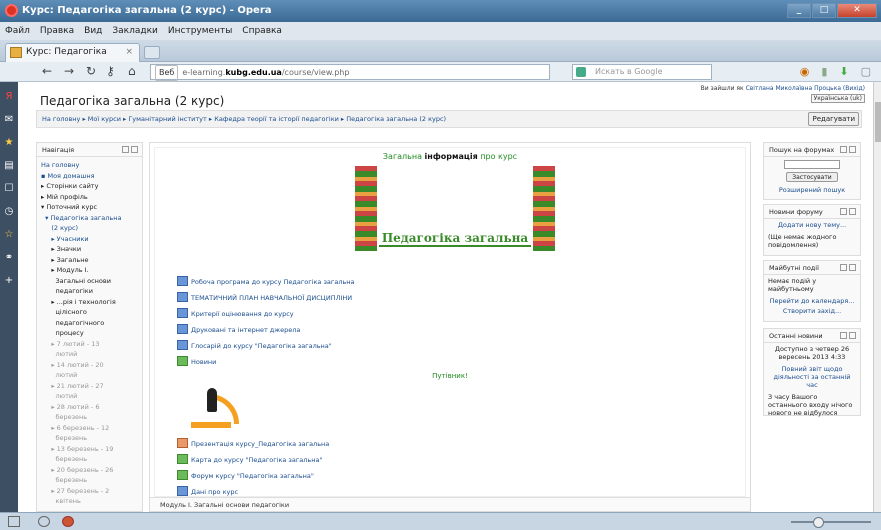 The width and height of the screenshot is (881, 530). I want to click on menu-tools: Инструменты, so click(200, 31).